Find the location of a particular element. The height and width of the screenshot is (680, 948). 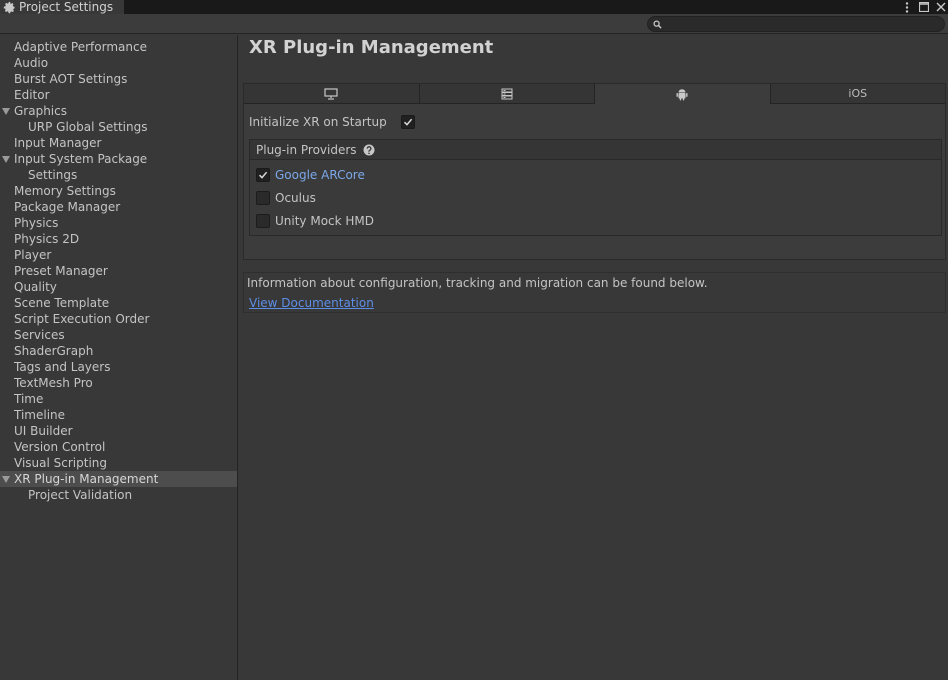

oculus-label: Oculus is located at coordinates (295, 198).